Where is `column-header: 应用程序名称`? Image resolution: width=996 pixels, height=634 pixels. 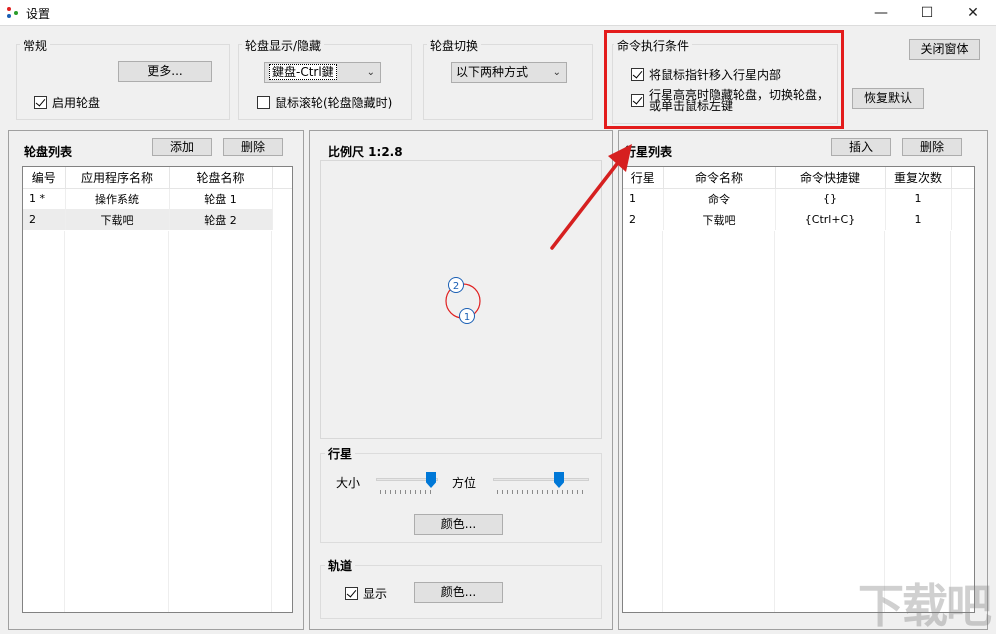
column-header: 应用程序名称 is located at coordinates (117, 178).